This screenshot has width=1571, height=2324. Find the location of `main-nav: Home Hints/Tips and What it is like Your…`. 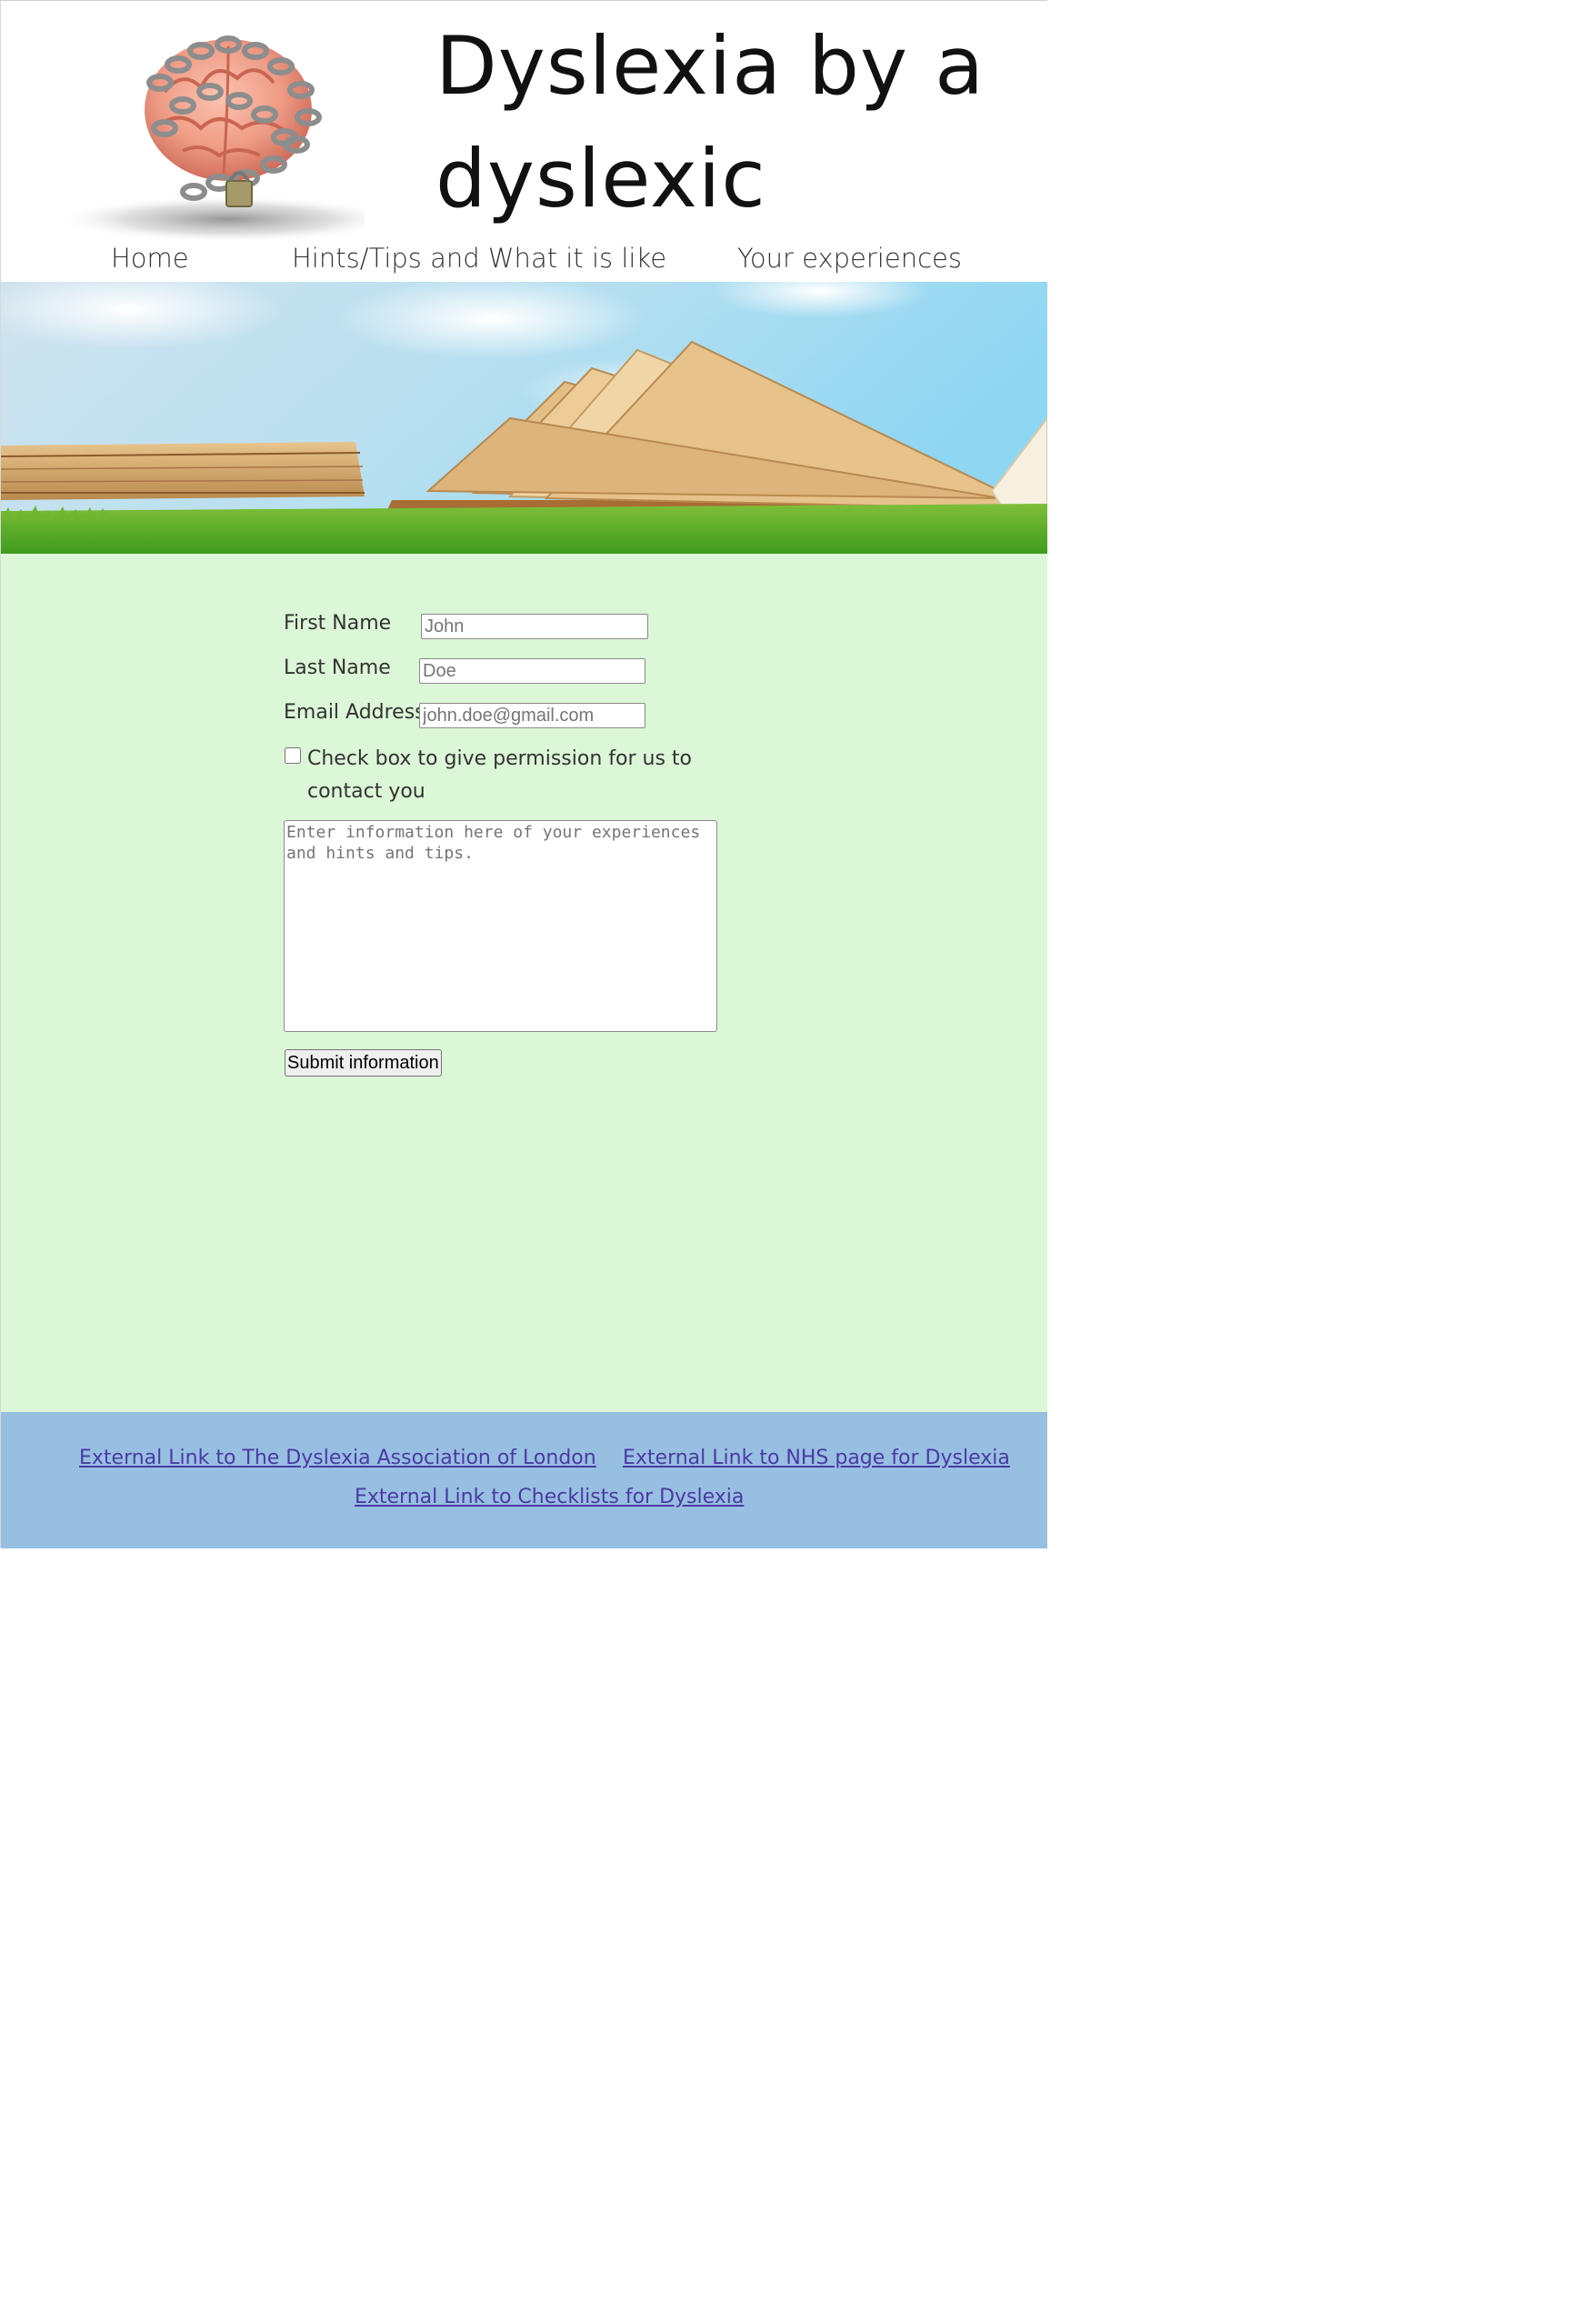

main-nav: Home Hints/Tips and What it is like Your… is located at coordinates (524, 260).